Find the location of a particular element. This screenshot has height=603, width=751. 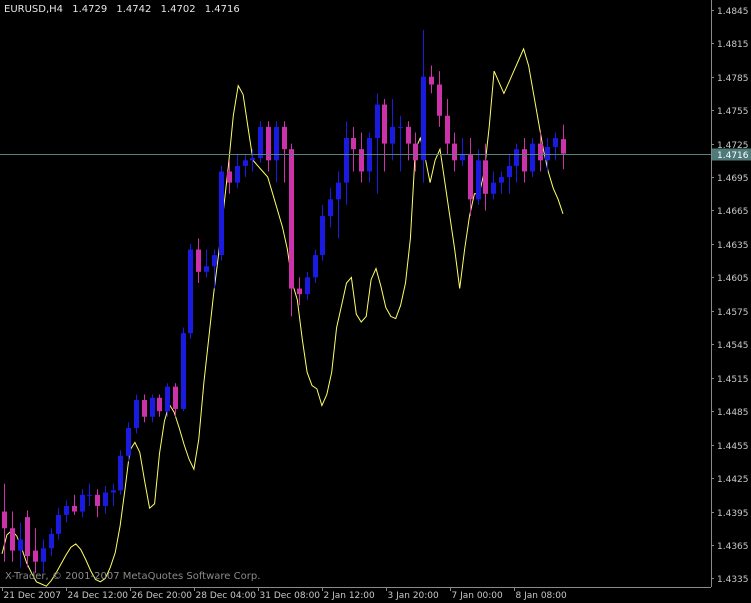

price-tick-label: 1.4845 is located at coordinates (733, 12).